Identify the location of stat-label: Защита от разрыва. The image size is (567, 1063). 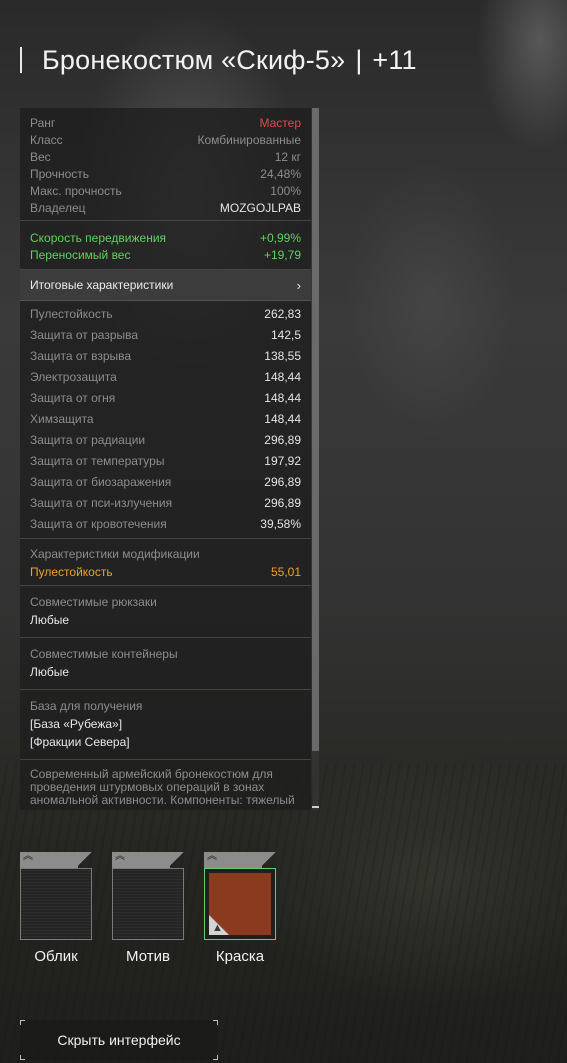
(84, 334).